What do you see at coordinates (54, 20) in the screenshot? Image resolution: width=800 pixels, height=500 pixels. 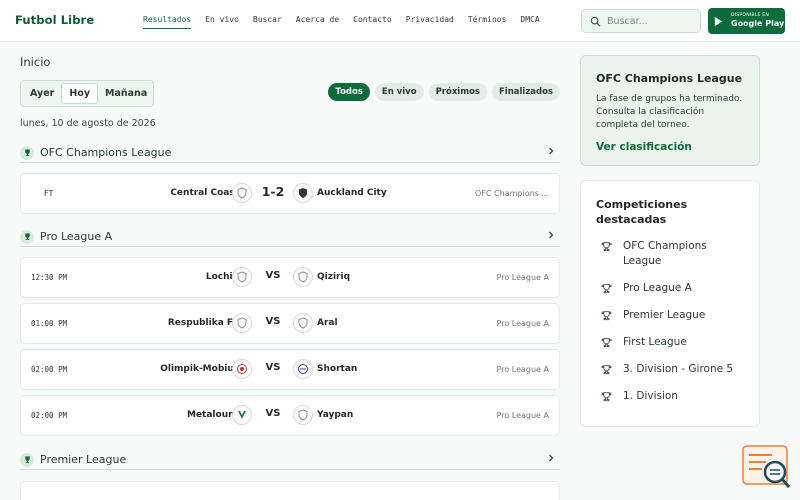 I see `site-logo: Futbol Libre` at bounding box center [54, 20].